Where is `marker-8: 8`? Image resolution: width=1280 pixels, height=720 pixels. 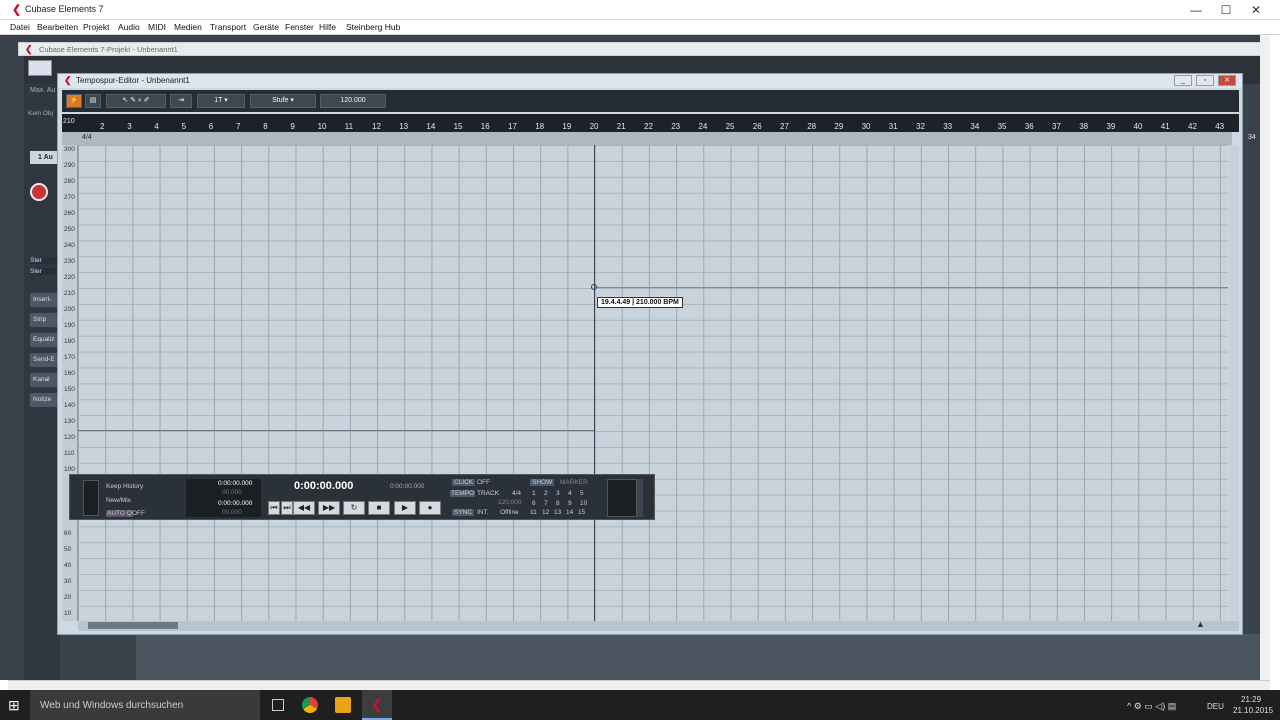
marker-8: 8 is located at coordinates (558, 503).